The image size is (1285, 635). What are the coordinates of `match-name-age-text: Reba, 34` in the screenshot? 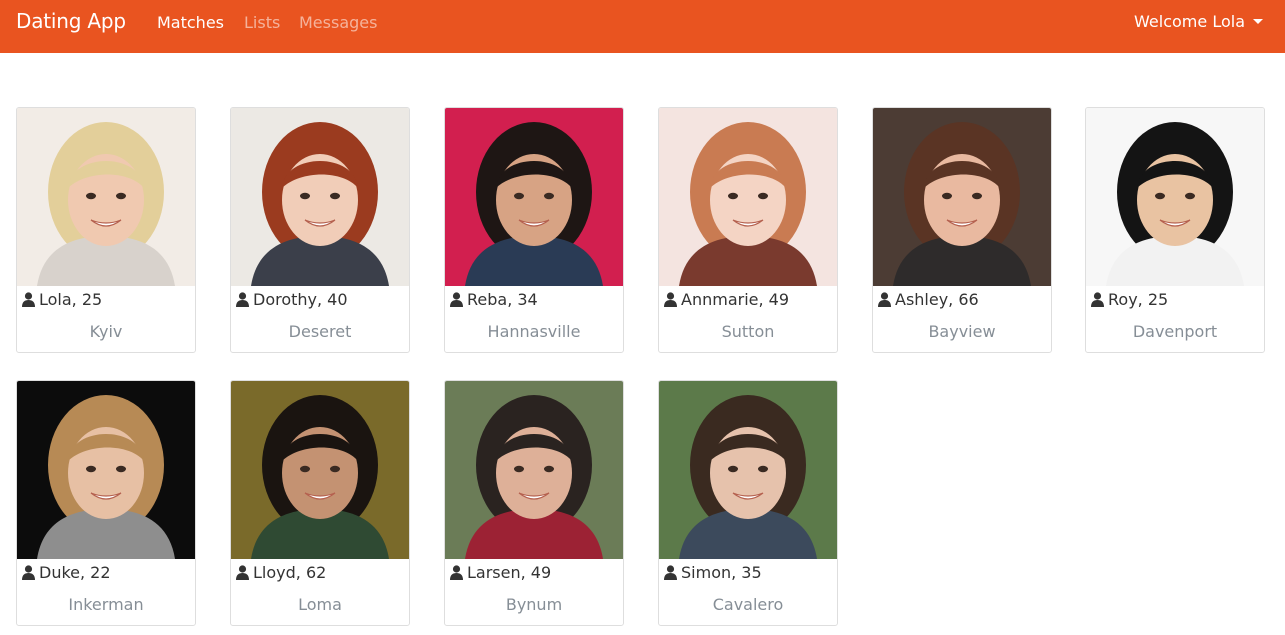 It's located at (502, 299).